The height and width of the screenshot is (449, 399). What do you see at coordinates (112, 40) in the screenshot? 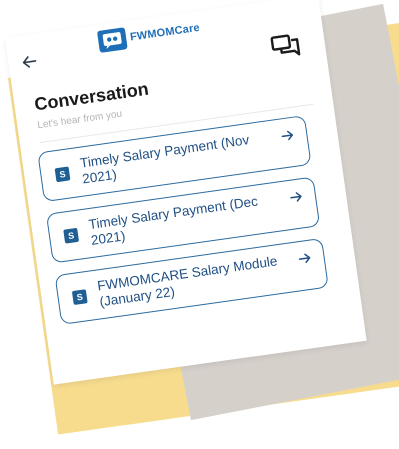
I see `chat-logo-icon` at bounding box center [112, 40].